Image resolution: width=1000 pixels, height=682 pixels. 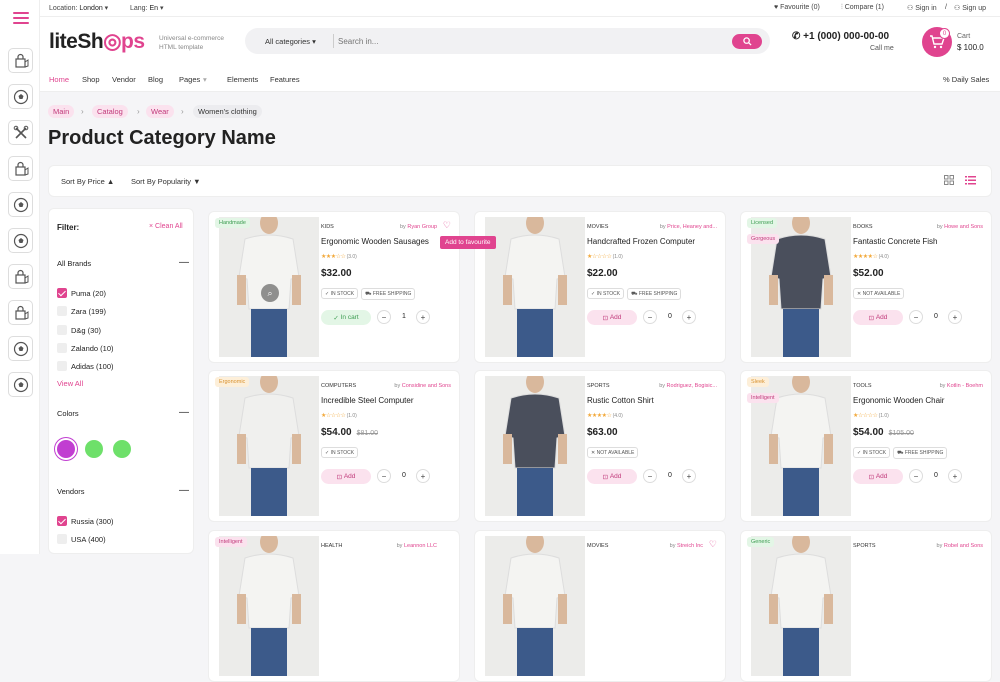 I want to click on add-to-cart-button: ✓ In cart, so click(x=346, y=317).